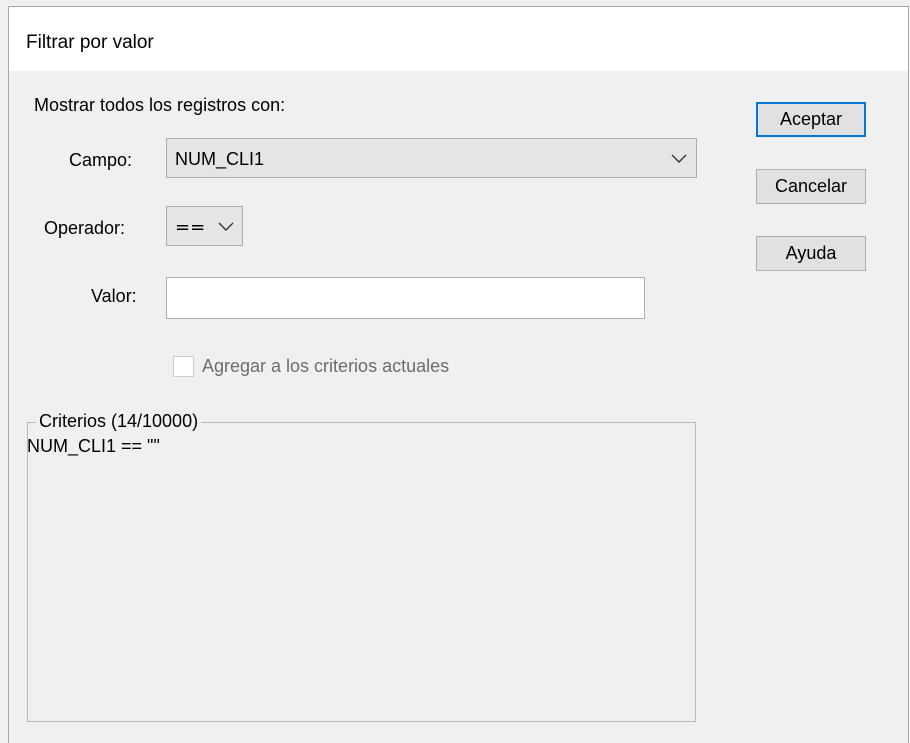 The height and width of the screenshot is (743, 910). I want to click on append-criteria-label: Agregar a los criterios actuales, so click(326, 366).